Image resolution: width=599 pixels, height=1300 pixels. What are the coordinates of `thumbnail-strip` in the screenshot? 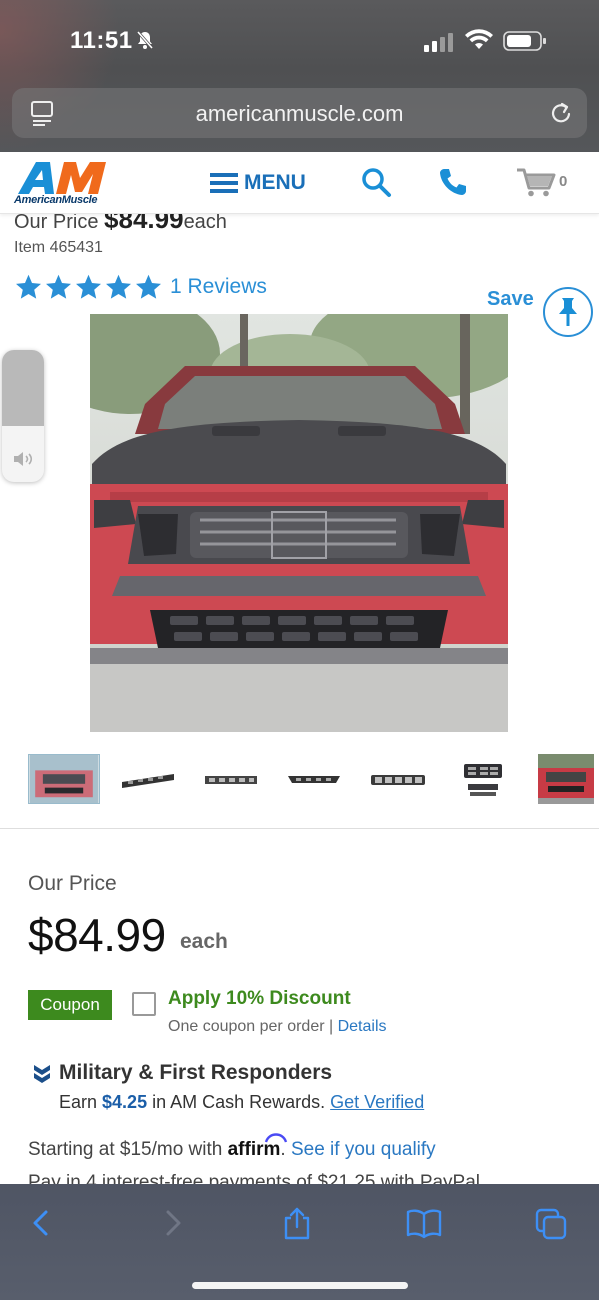 It's located at (299, 780).